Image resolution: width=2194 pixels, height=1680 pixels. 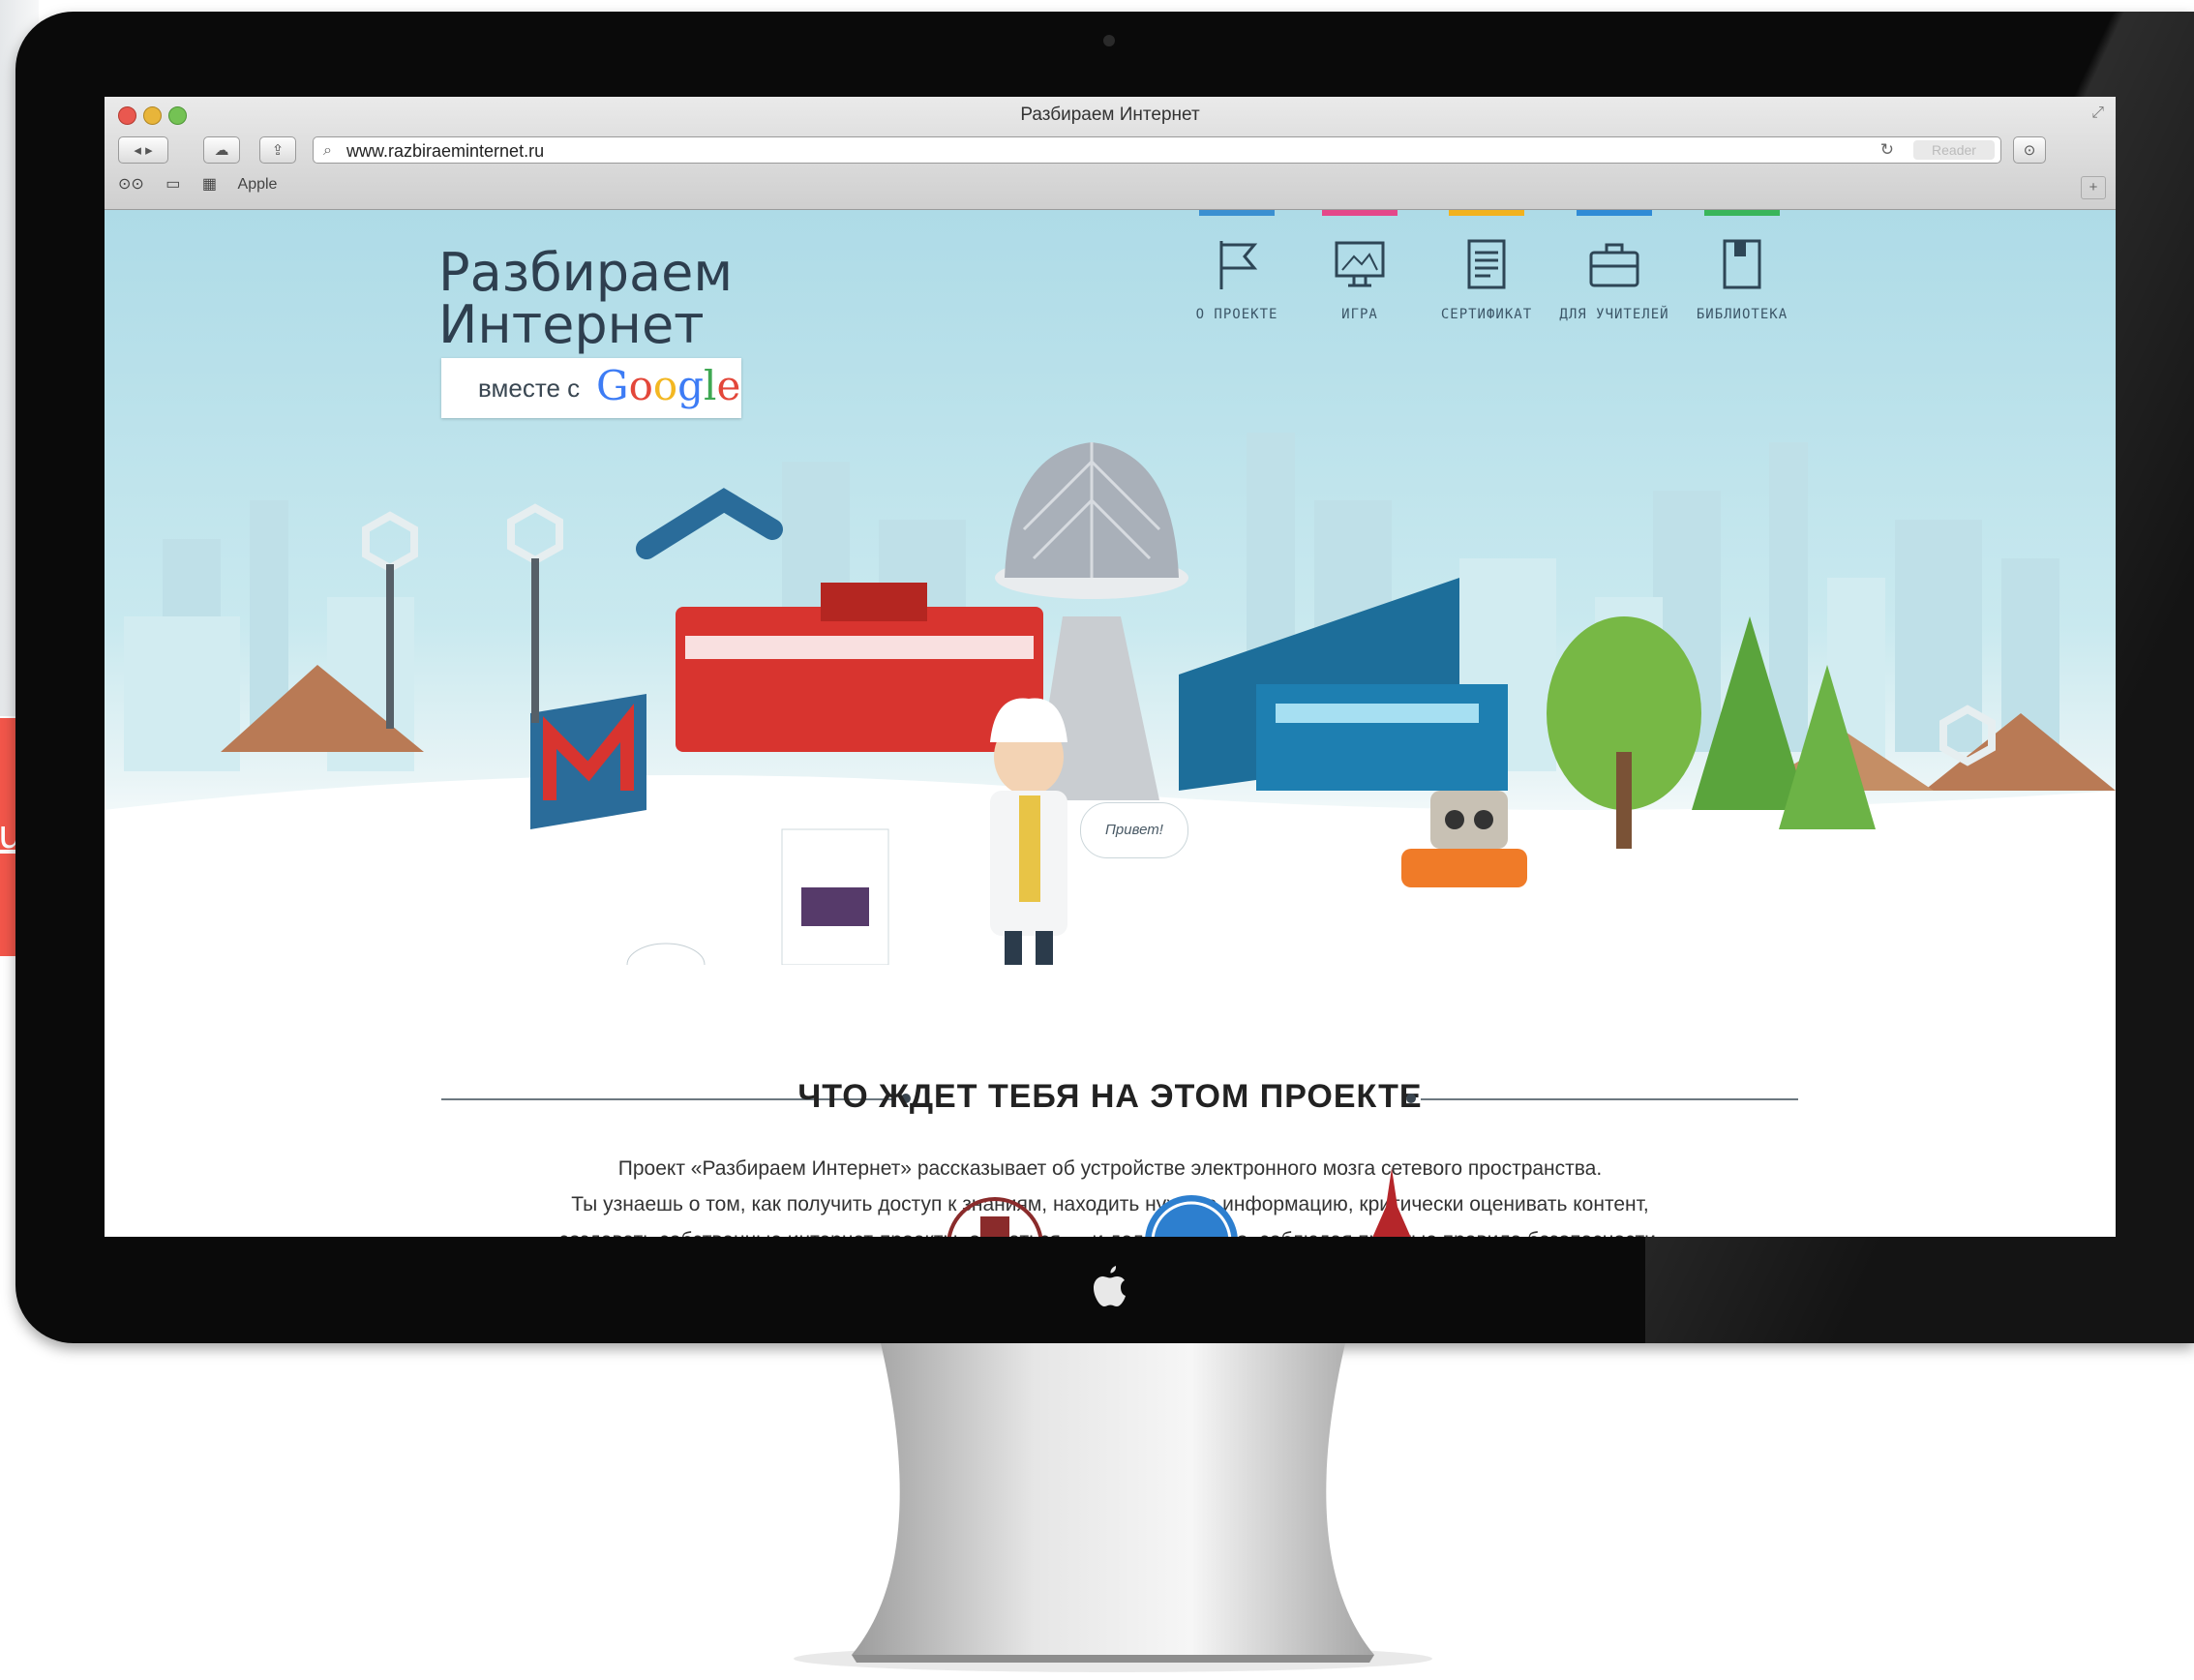 I want to click on fullscreen-icon: ⤢, so click(x=2097, y=114).